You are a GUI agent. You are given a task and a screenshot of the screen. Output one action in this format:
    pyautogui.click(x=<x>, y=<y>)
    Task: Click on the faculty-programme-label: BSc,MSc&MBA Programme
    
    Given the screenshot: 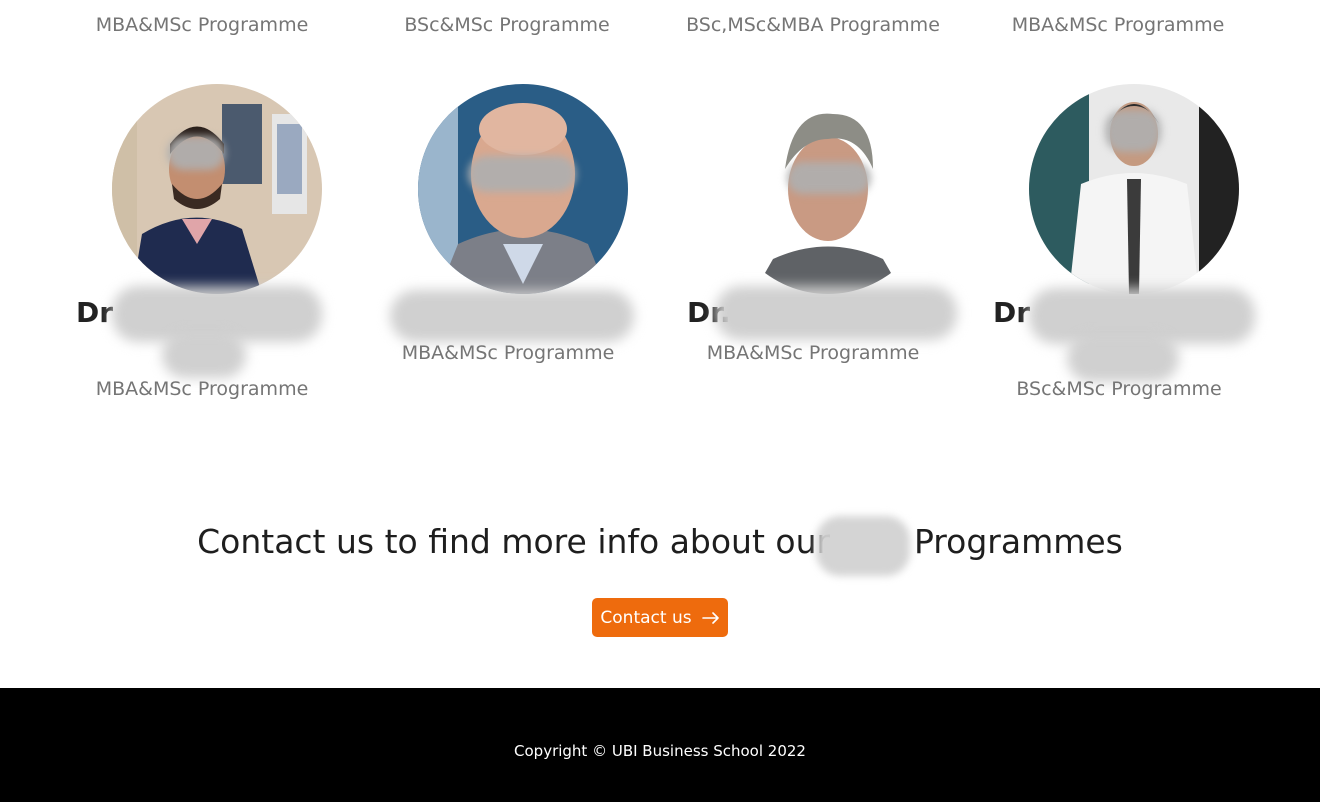 What is the action you would take?
    pyautogui.click(x=813, y=25)
    